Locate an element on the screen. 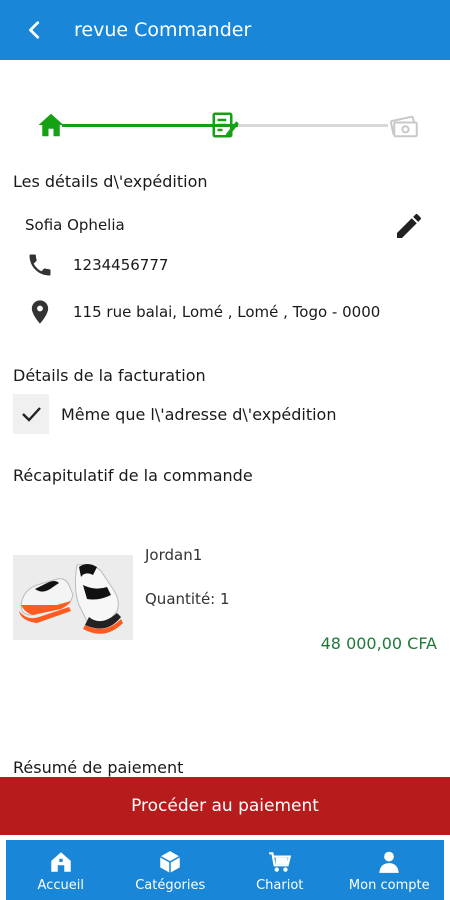 The image size is (450, 900). proceed-to-payment-button: Procéder au paiement is located at coordinates (225, 806).